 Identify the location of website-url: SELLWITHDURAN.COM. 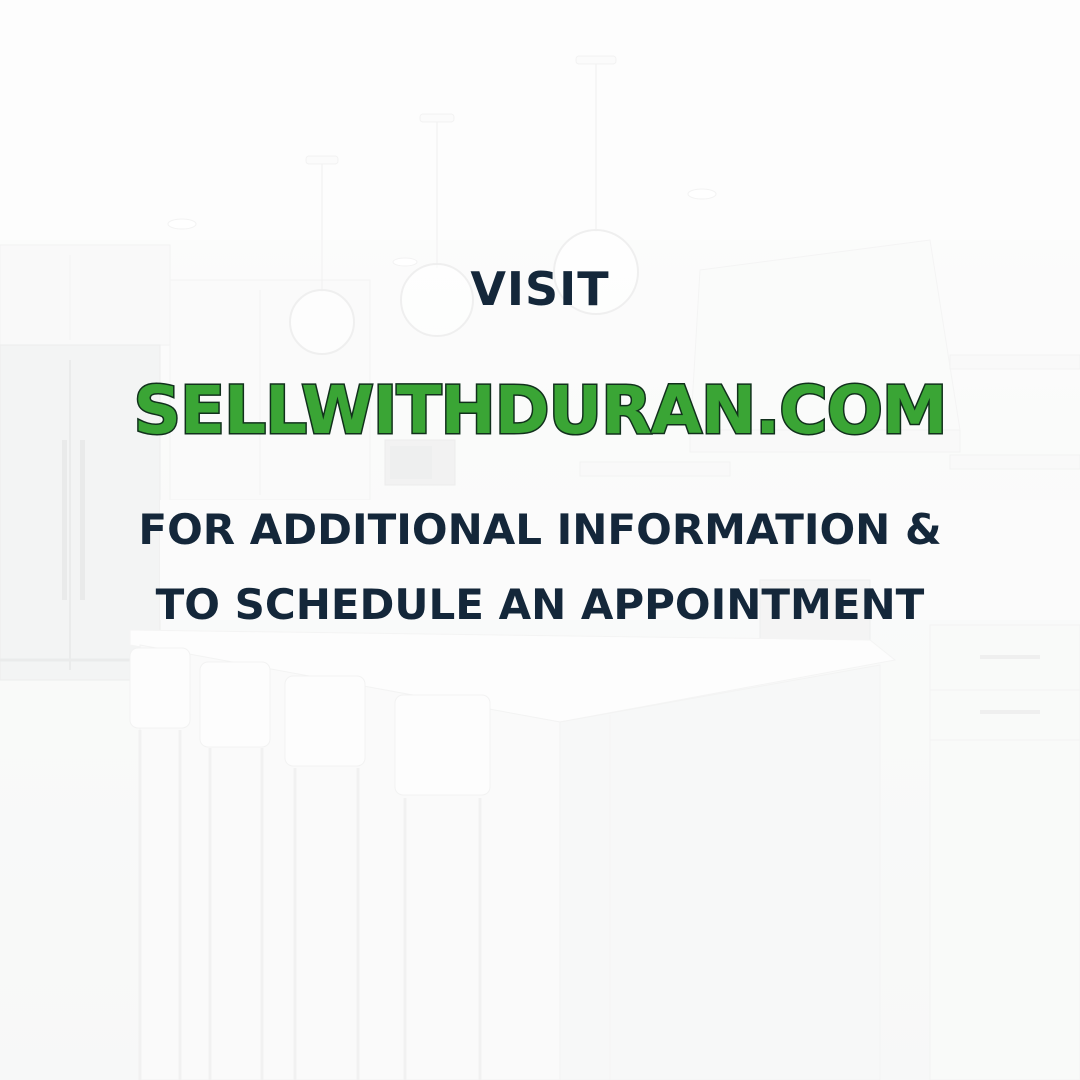
(540, 411).